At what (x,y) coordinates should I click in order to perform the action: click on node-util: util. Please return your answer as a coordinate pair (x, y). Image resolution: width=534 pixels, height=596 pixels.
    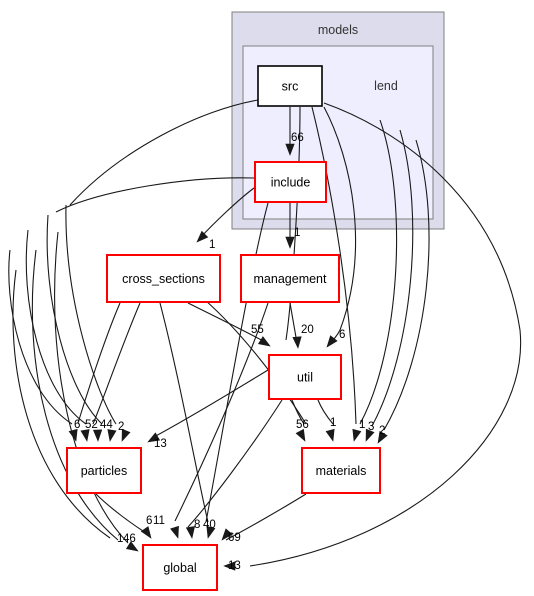
    Looking at the image, I should click on (305, 377).